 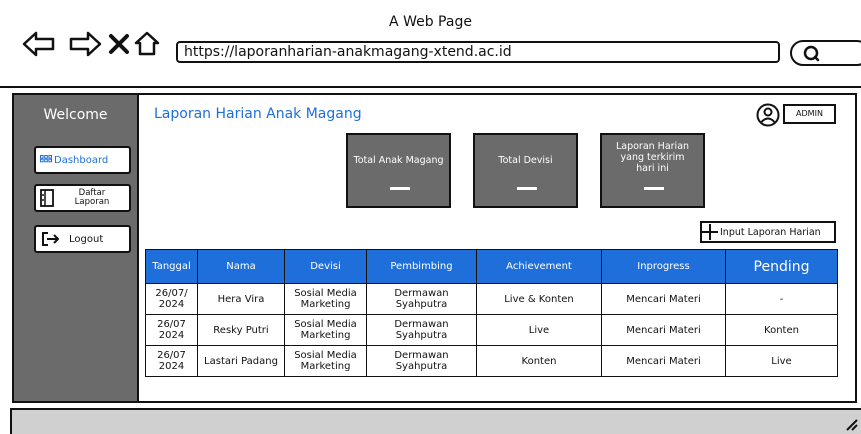 I want to click on logout-icon, so click(x=51, y=239).